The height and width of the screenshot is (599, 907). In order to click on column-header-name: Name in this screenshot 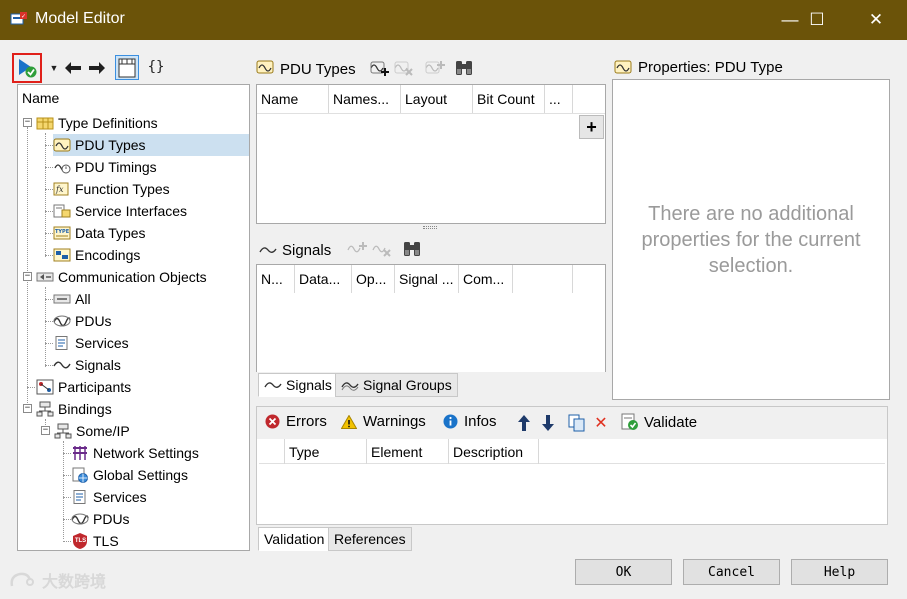, I will do `click(293, 99)`.